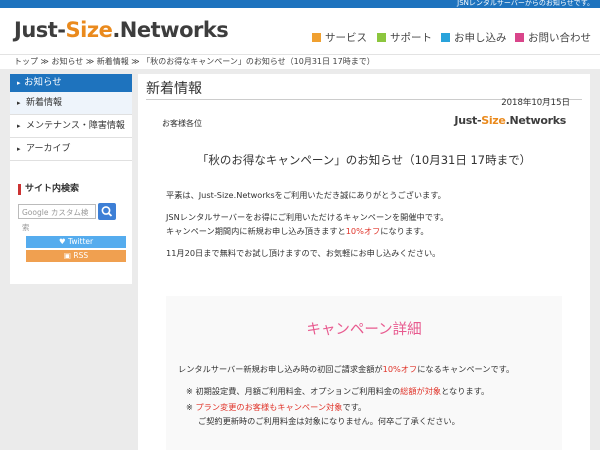 This screenshot has width=600, height=450. What do you see at coordinates (297, 231) in the screenshot?
I see `paragraph-discount: キャンペーン期間内に新規お申し込み頂きますと10%オフになります。` at bounding box center [297, 231].